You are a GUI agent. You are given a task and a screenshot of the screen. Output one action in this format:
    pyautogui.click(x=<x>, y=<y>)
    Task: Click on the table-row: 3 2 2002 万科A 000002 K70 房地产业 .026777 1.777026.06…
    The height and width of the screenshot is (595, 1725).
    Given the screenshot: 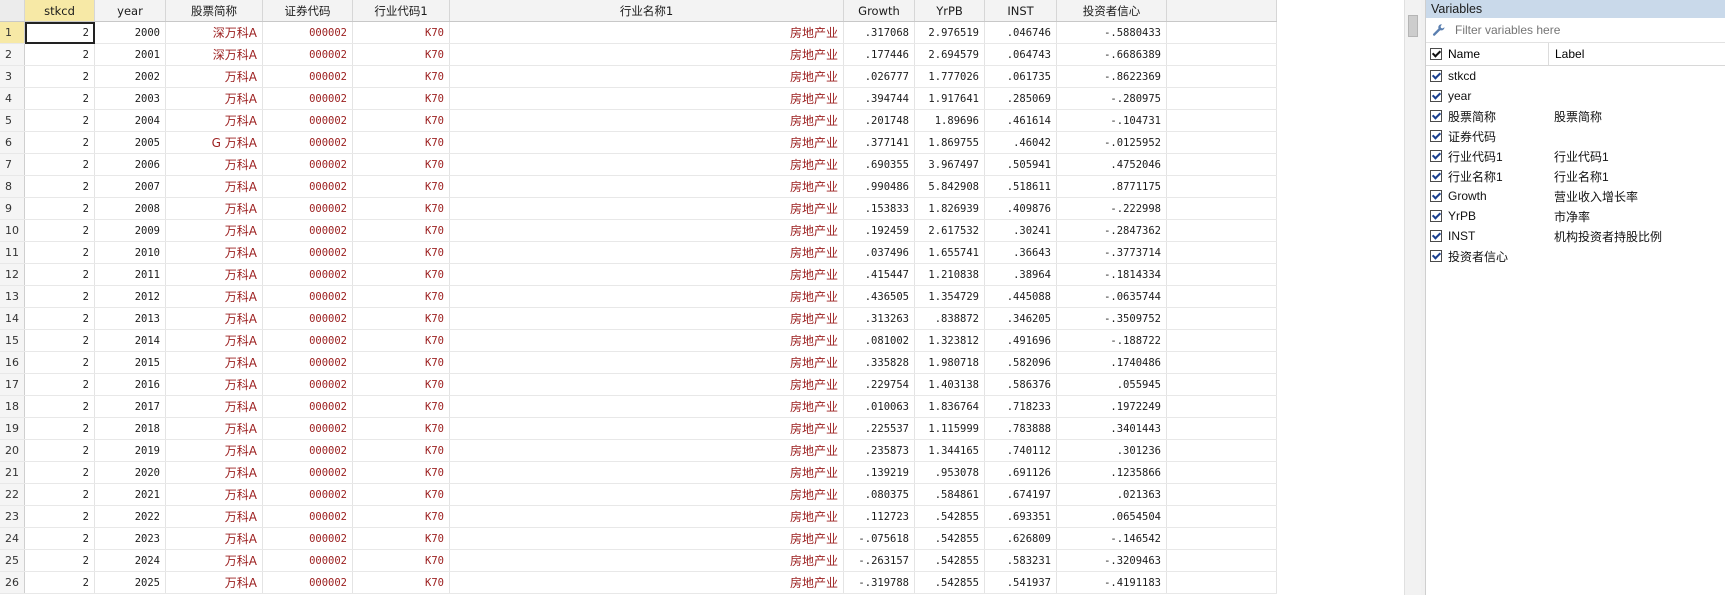 What is the action you would take?
    pyautogui.click(x=660, y=76)
    